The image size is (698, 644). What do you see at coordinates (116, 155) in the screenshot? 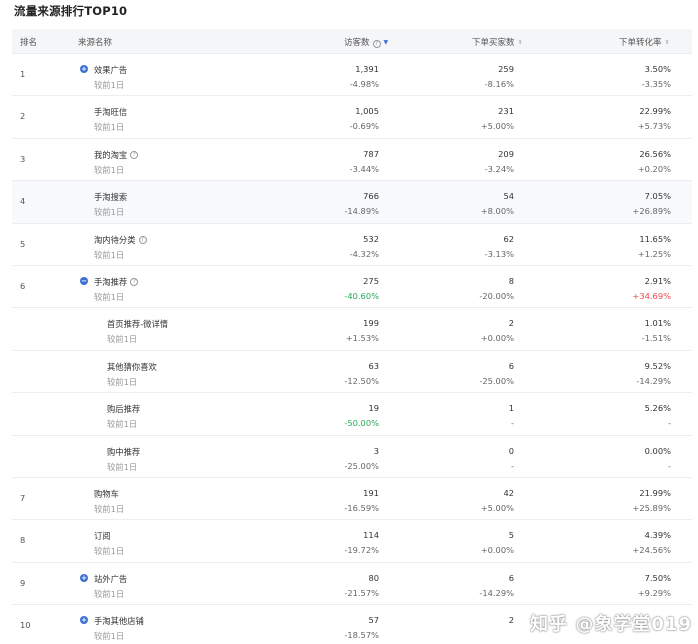
I see `source-name-wrap: 我的淘宝?` at bounding box center [116, 155].